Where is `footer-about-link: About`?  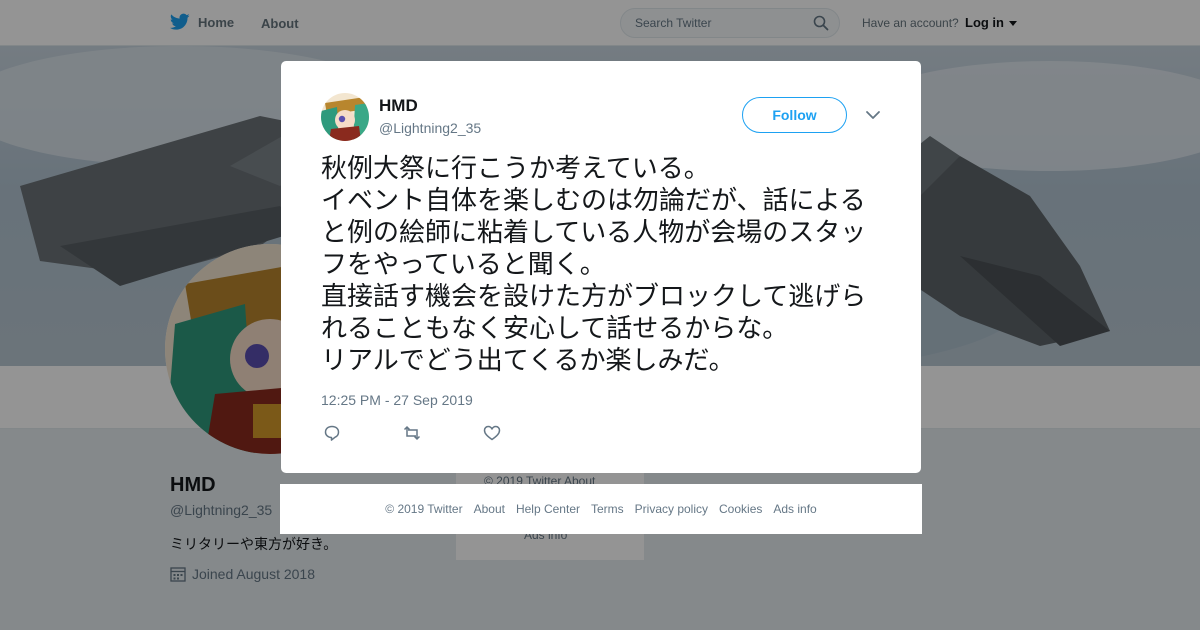
footer-about-link: About is located at coordinates (489, 509).